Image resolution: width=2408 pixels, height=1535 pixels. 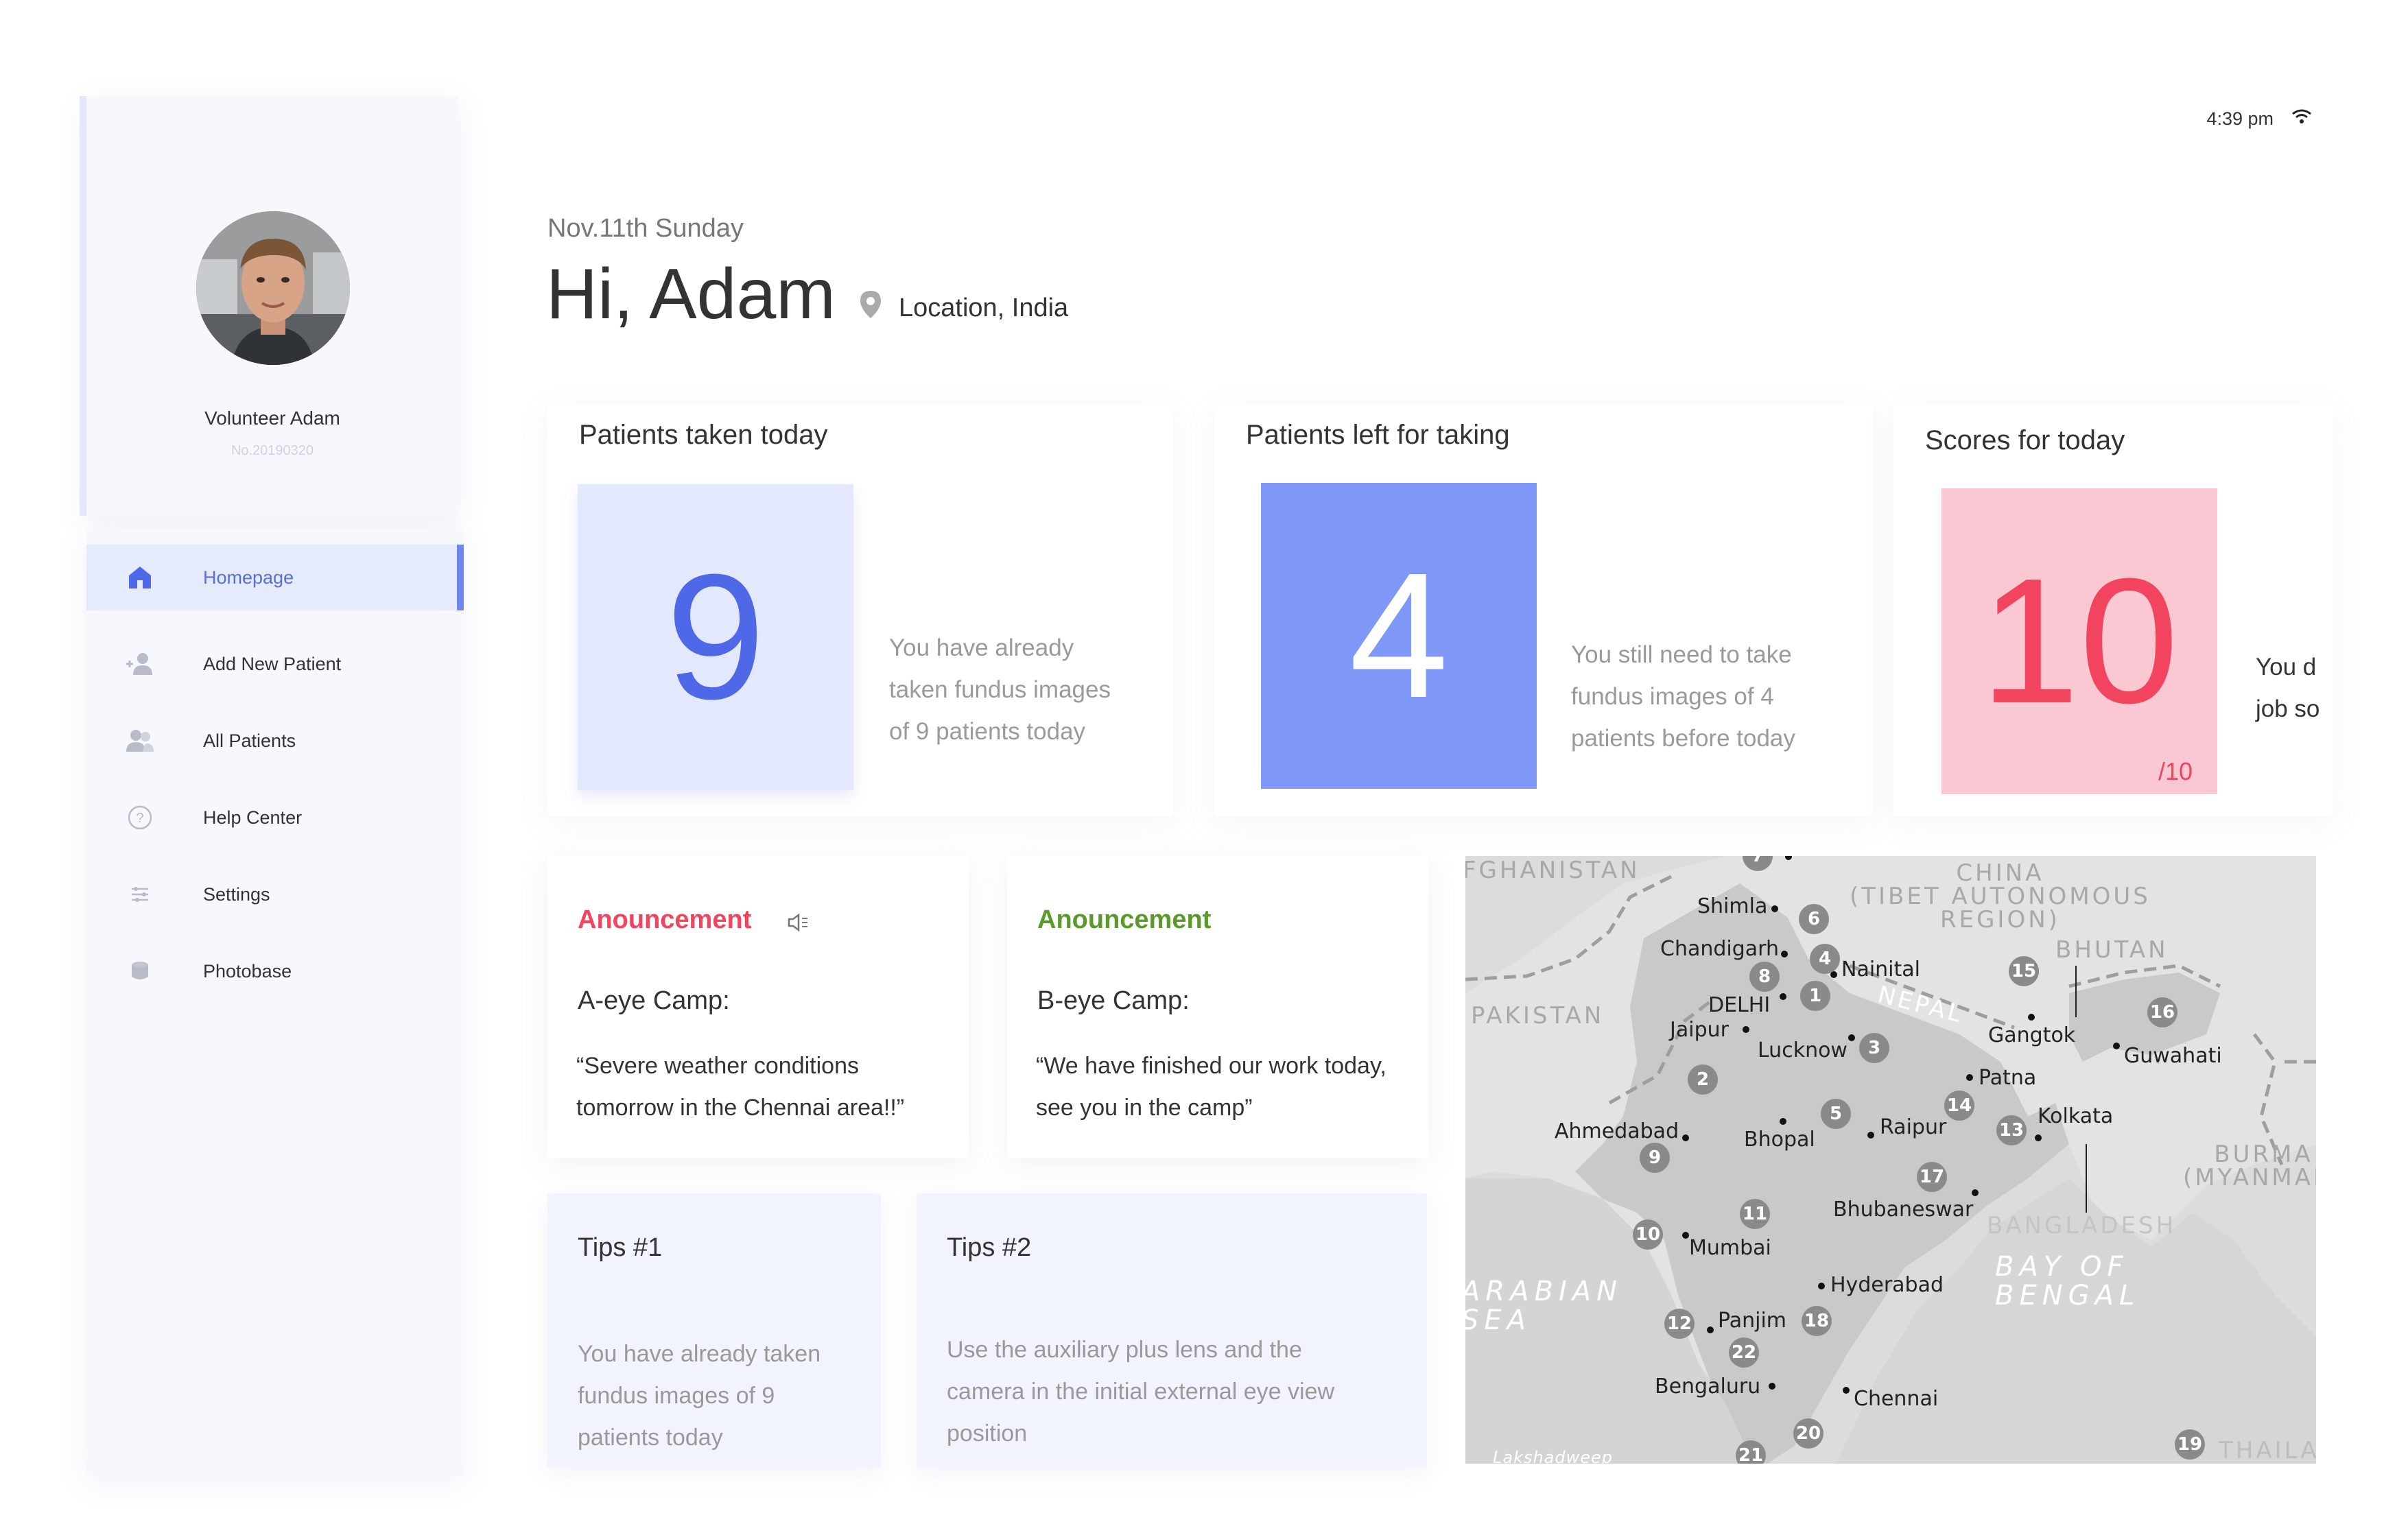 I want to click on stat-card-scores-today: Scores for today 10 /10 You d job so, so click(x=2113, y=610).